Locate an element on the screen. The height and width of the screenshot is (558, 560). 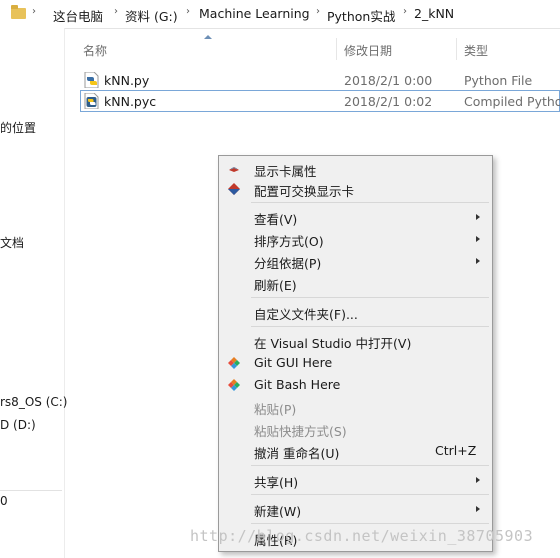
menu-item-label: 配置可交换显示卡 is located at coordinates (304, 191).